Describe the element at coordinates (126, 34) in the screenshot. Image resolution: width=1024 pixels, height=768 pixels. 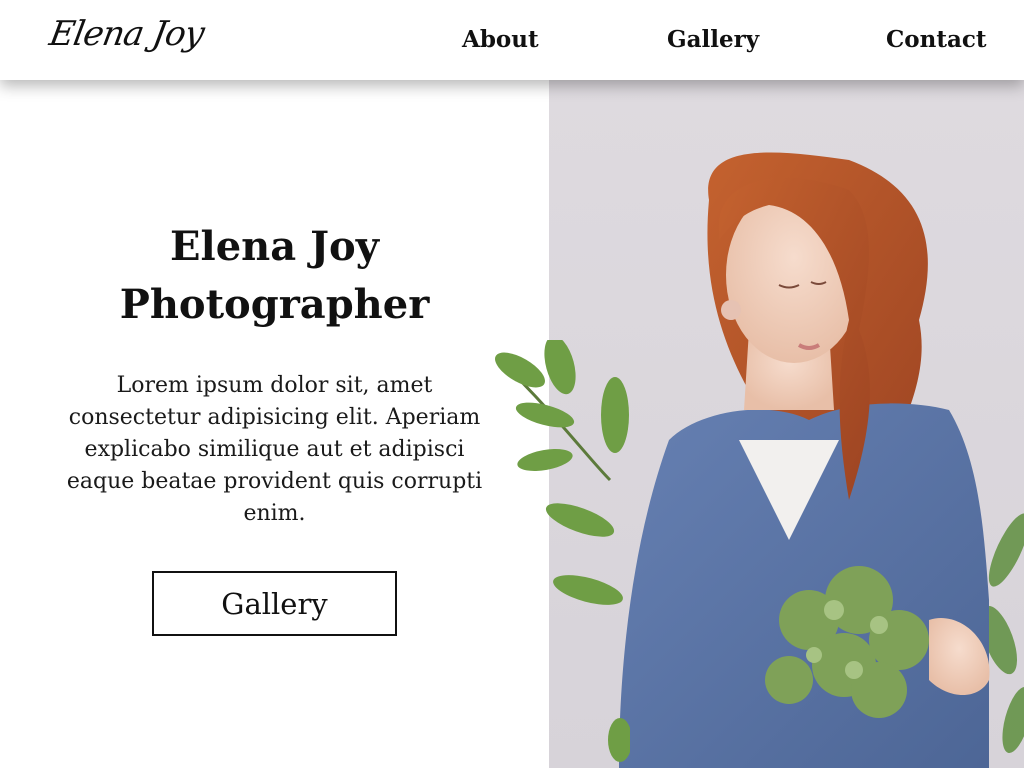
I see `site-logo: Elena Joy` at that location.